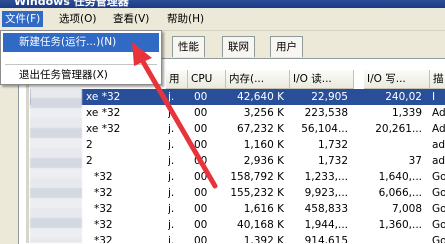 Image resolution: width=445 pixels, height=244 pixels. Describe the element at coordinates (23, 19) in the screenshot. I see `menu-file: 文件(F)` at that location.